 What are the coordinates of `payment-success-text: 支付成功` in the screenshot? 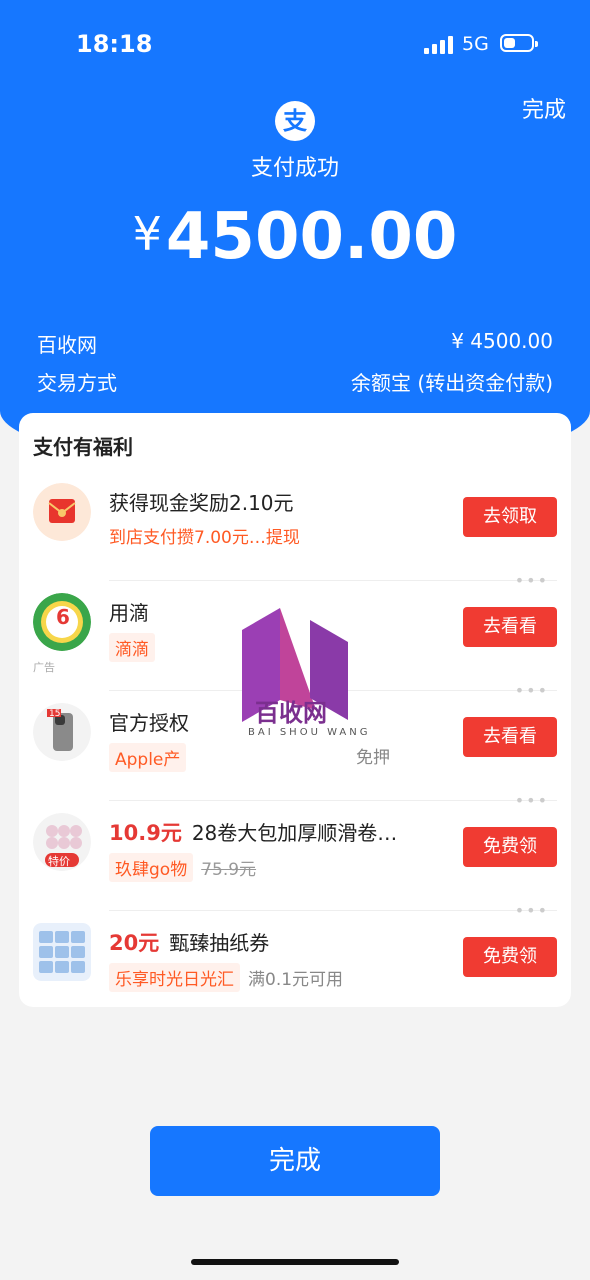 It's located at (294, 168).